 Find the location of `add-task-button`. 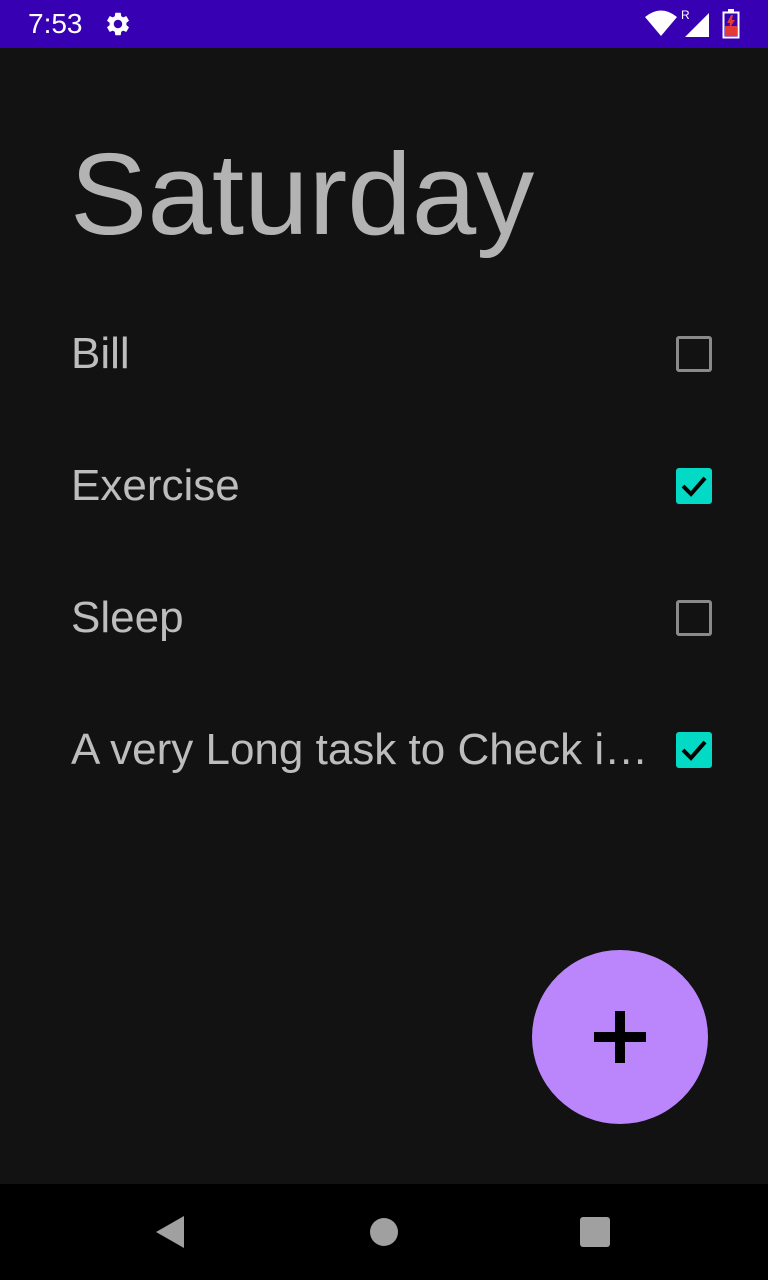

add-task-button is located at coordinates (620, 1037).